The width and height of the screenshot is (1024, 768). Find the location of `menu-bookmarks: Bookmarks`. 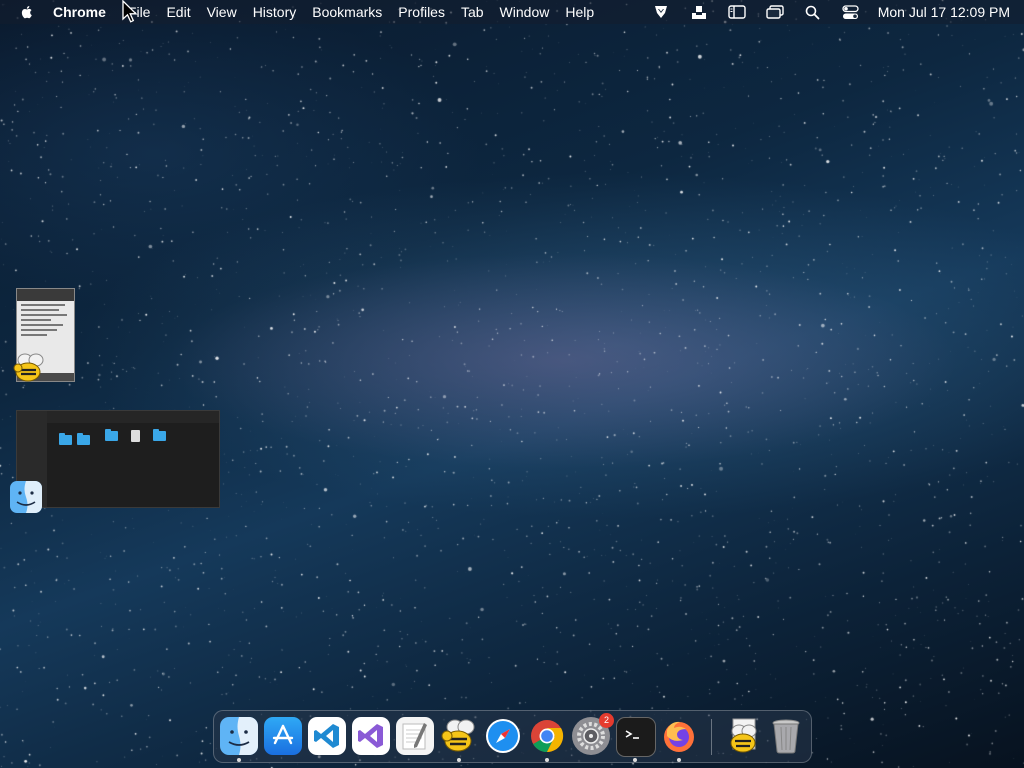

menu-bookmarks: Bookmarks is located at coordinates (347, 12).